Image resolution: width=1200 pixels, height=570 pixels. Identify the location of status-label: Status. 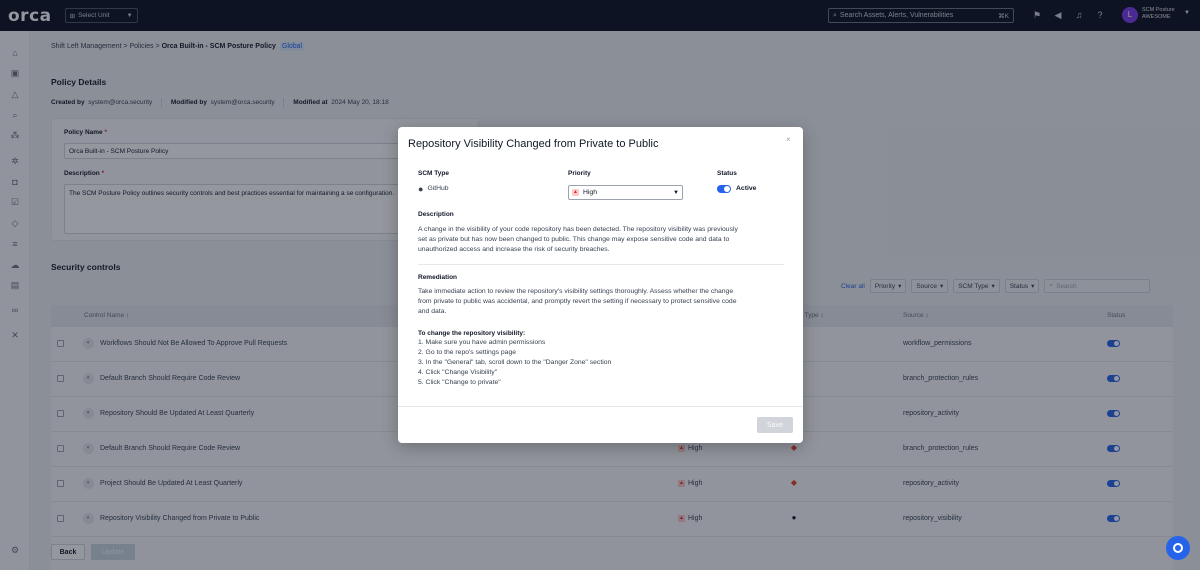
(727, 173).